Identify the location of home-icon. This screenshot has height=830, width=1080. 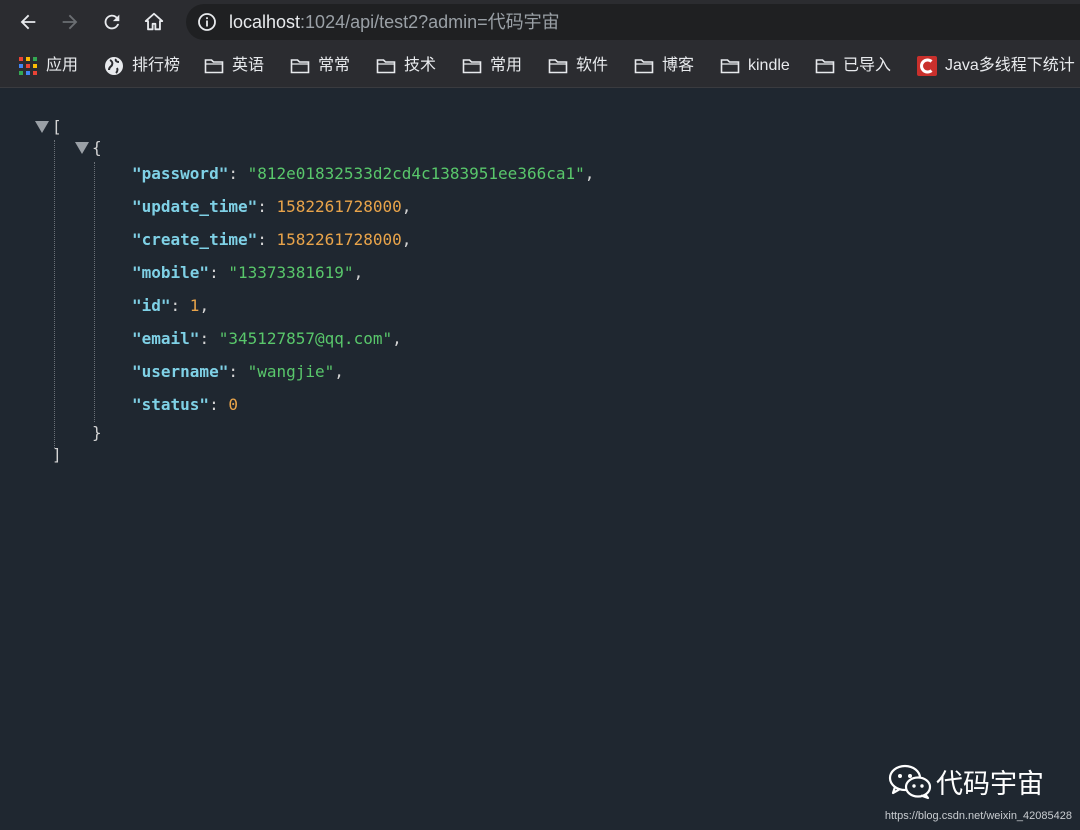
(154, 21).